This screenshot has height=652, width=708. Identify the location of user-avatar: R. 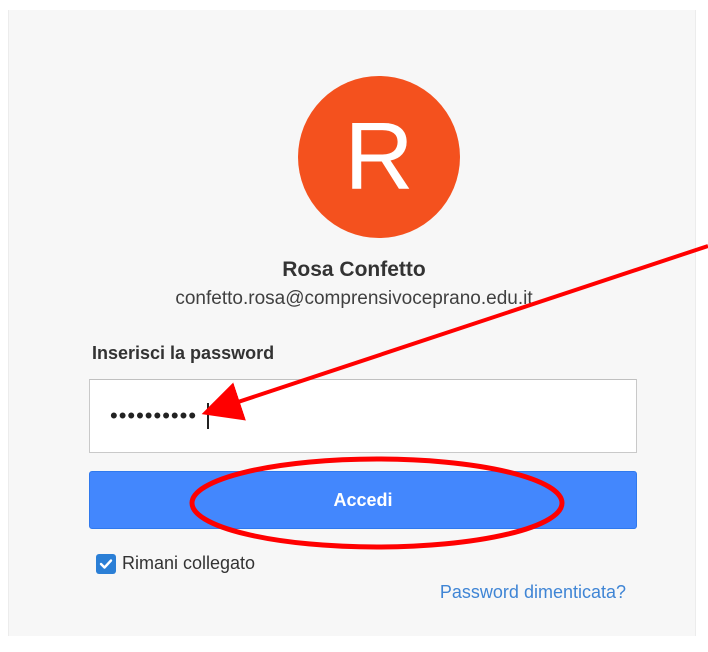
(379, 157).